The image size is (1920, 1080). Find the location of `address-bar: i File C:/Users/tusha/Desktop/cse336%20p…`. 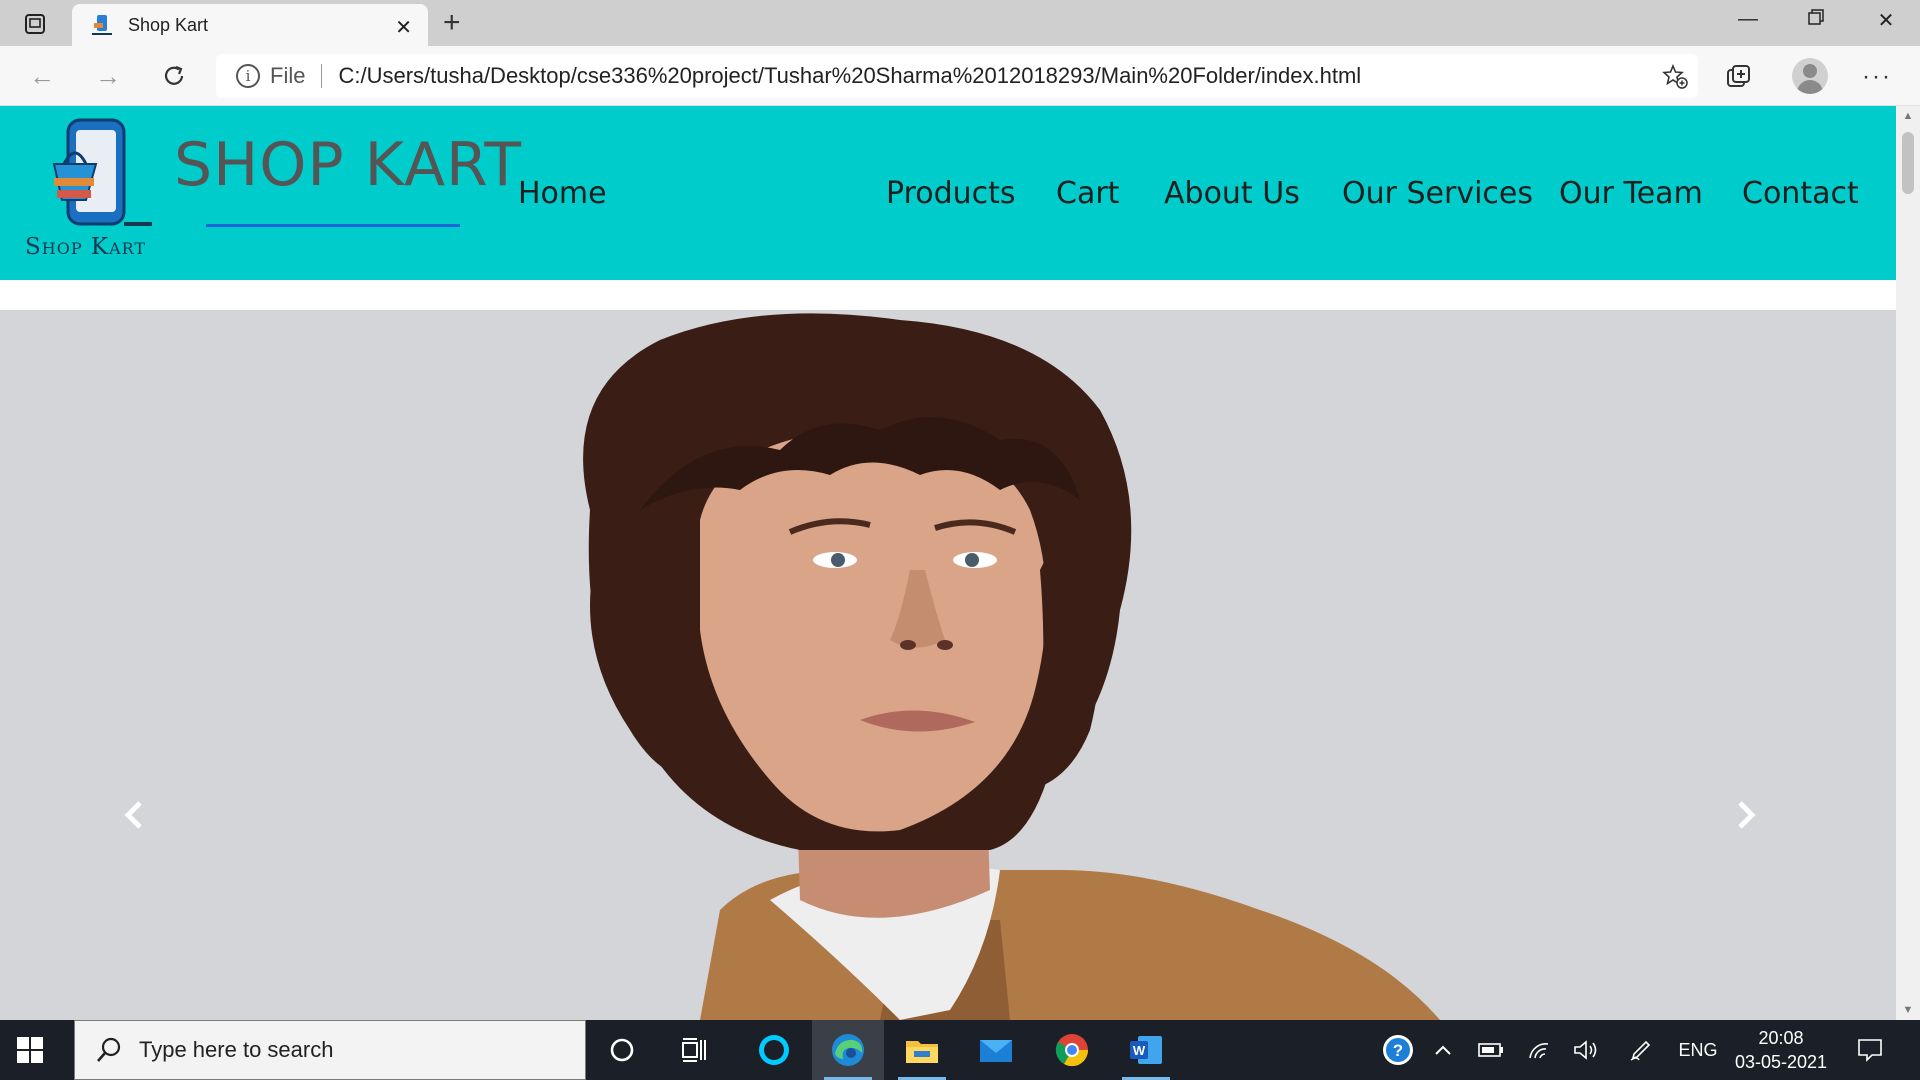

address-bar: i File C:/Users/tusha/Desktop/cse336%20p… is located at coordinates (957, 76).